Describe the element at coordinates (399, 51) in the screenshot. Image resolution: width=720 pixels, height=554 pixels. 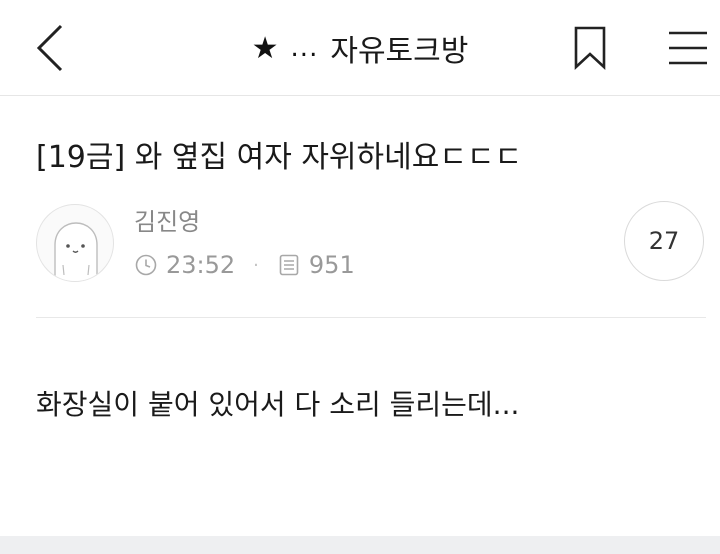
I see `board-name: 자유토크방` at that location.